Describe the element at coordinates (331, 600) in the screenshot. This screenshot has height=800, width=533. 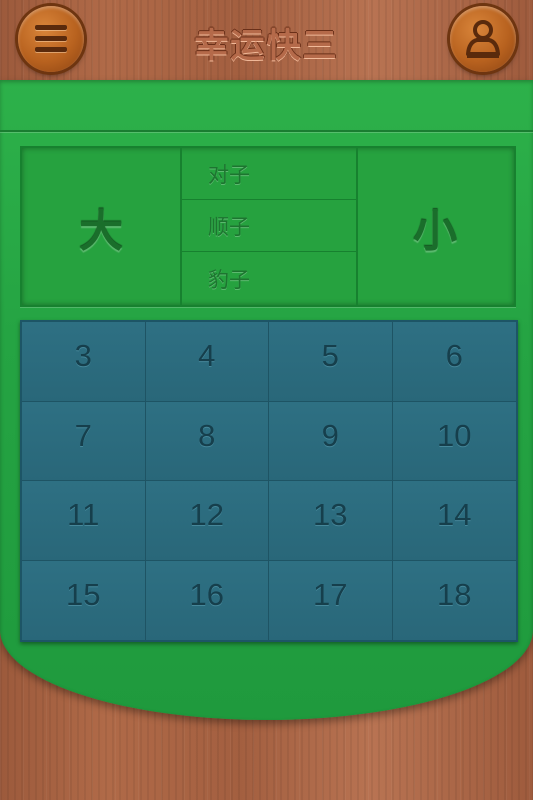
I see `sum-cell: 17` at that location.